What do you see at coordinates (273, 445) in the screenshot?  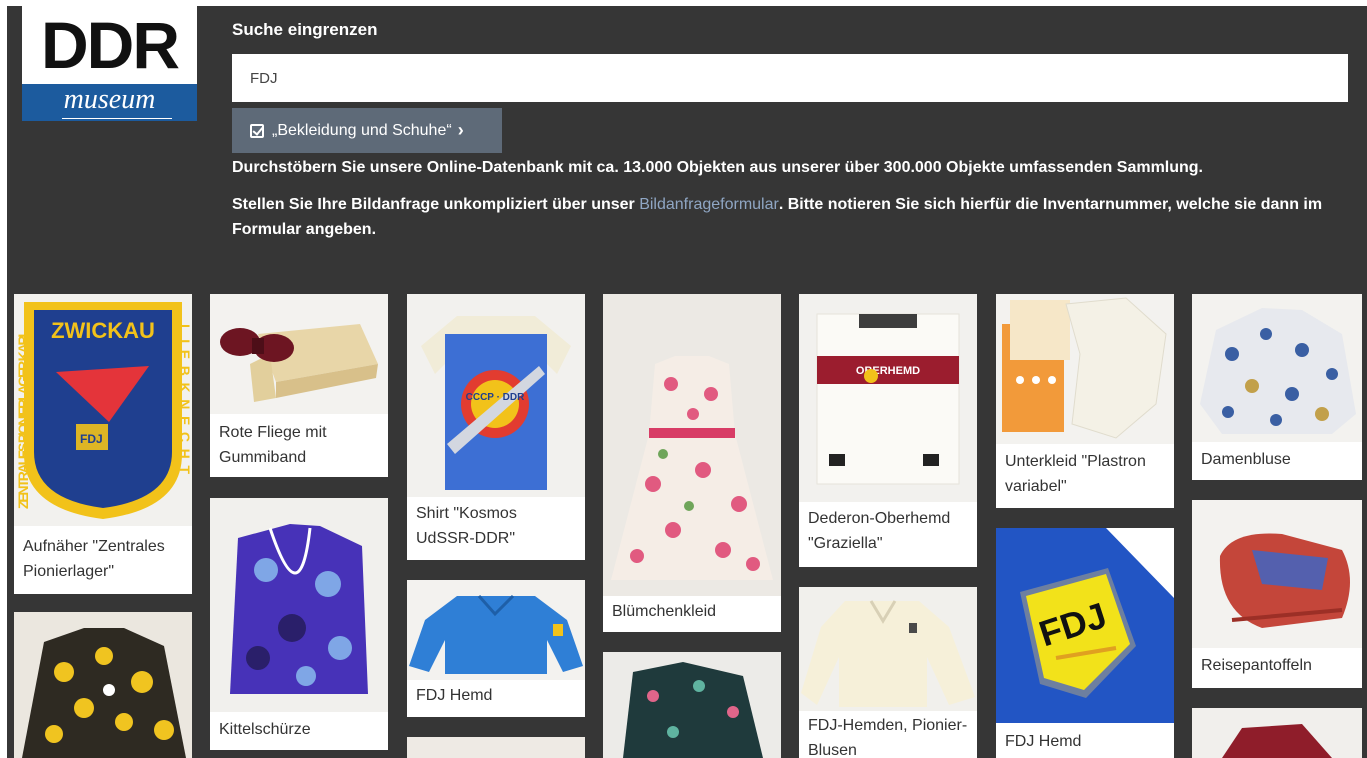 I see `item-caption: Rote Fliege mit Gummiband` at bounding box center [273, 445].